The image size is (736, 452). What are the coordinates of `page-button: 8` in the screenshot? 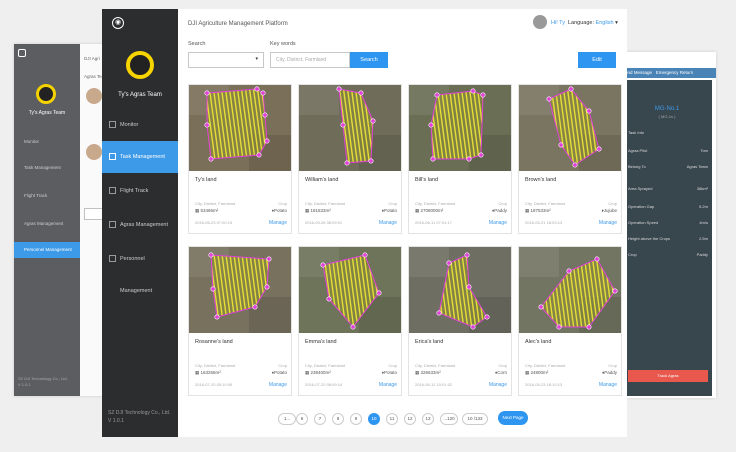 It's located at (338, 419).